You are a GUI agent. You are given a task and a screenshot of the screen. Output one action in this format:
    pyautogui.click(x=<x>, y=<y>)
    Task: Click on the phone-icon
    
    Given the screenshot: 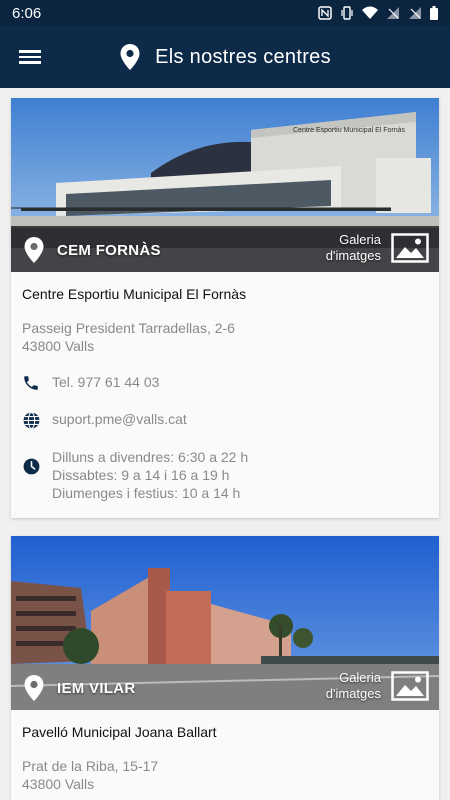 What is the action you would take?
    pyautogui.click(x=31, y=383)
    